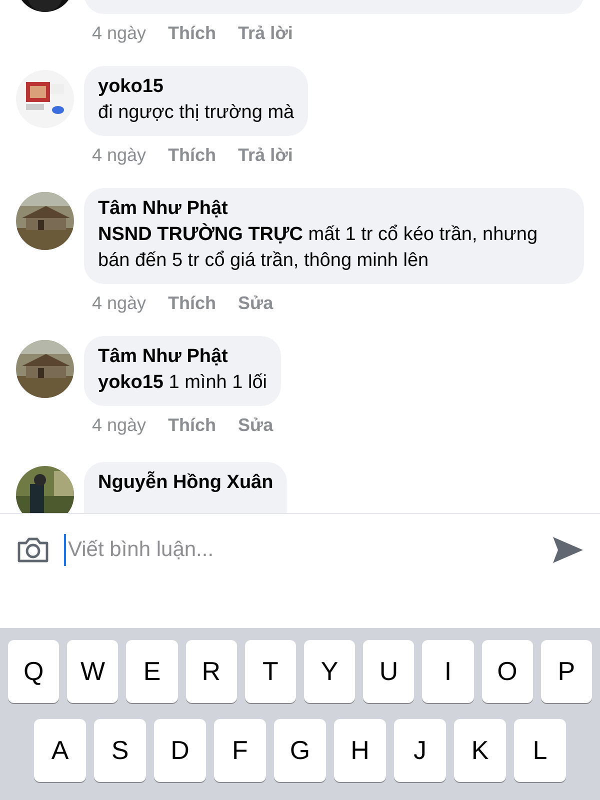 The height and width of the screenshot is (800, 600). What do you see at coordinates (180, 750) in the screenshot?
I see `keyboard-key: D` at bounding box center [180, 750].